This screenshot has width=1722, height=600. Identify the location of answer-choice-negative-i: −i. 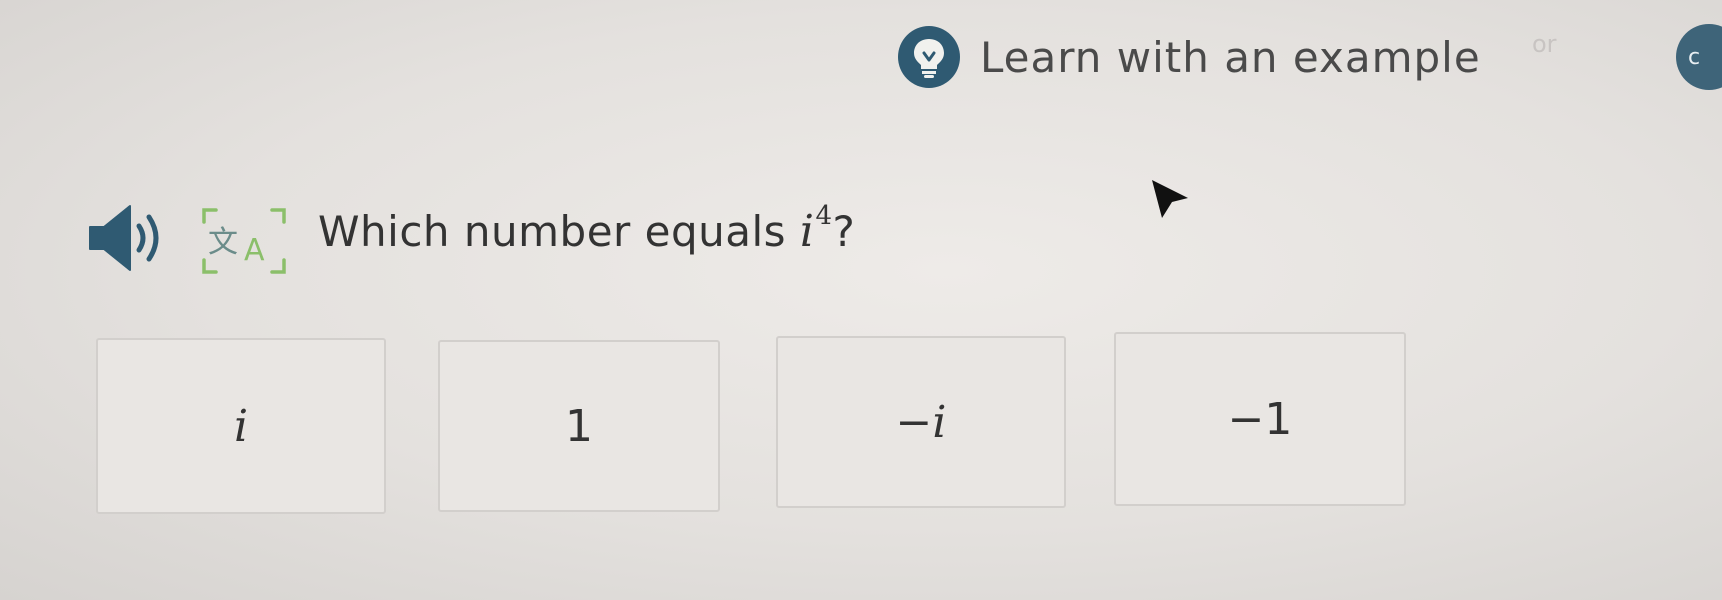
(921, 422).